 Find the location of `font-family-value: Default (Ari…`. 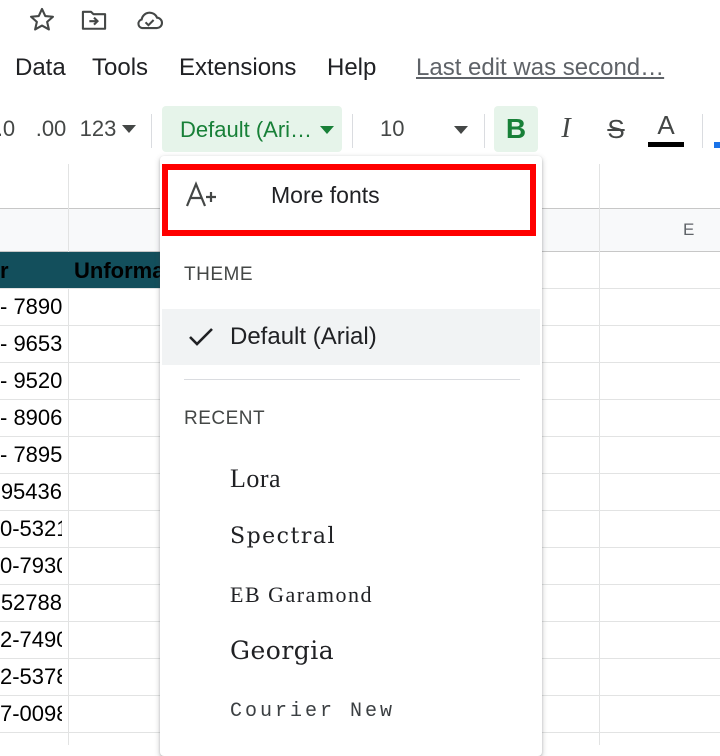

font-family-value: Default (Ari… is located at coordinates (246, 129).